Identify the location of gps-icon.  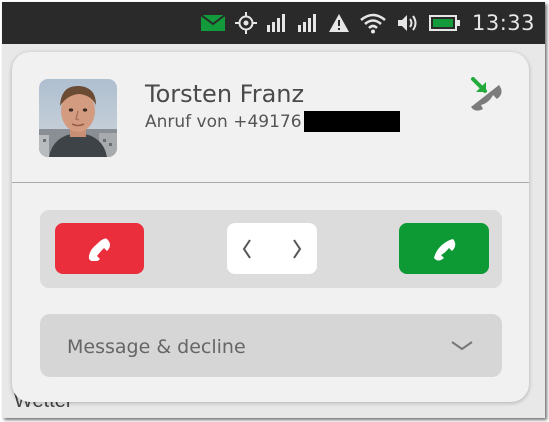
(245, 23).